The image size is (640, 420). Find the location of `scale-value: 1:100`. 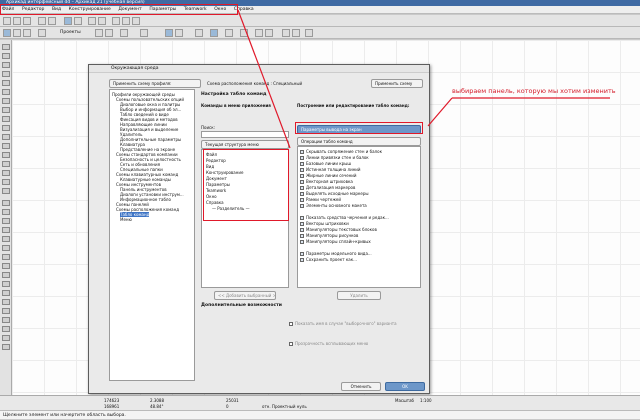

scale-value: 1:100 is located at coordinates (426, 400).